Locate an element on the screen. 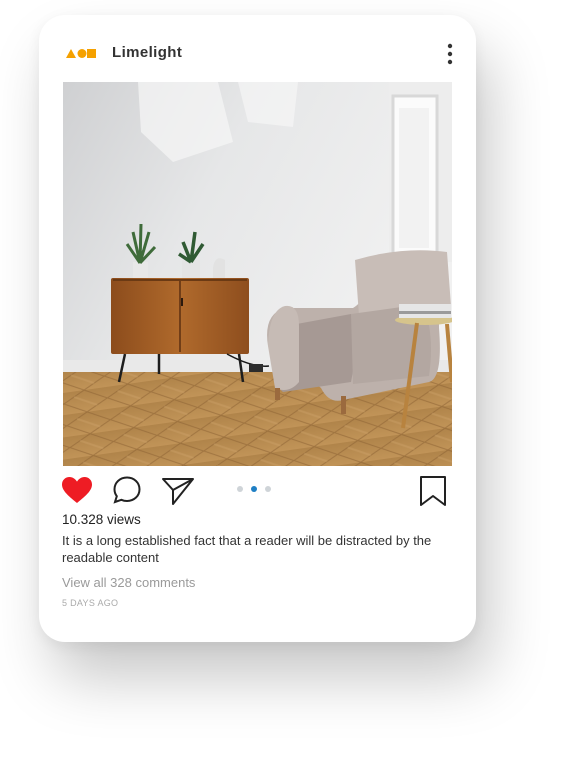 The height and width of the screenshot is (766, 577). carousel-indicator is located at coordinates (255, 490).